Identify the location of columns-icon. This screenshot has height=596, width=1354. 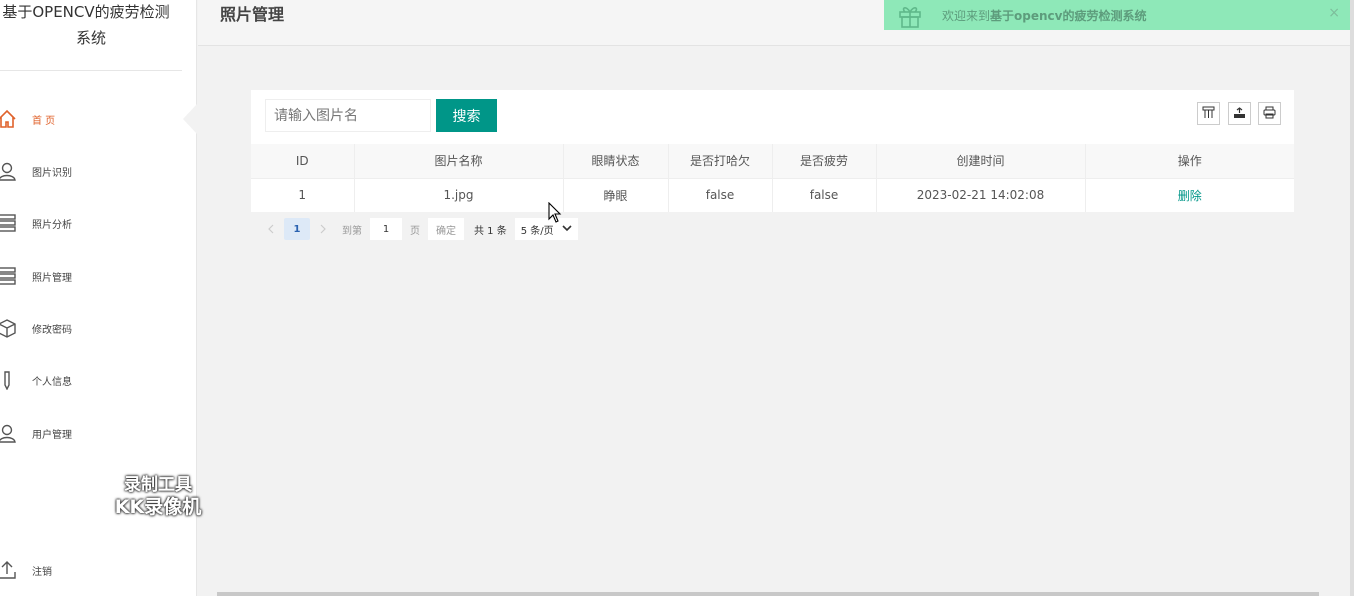
(1208, 113).